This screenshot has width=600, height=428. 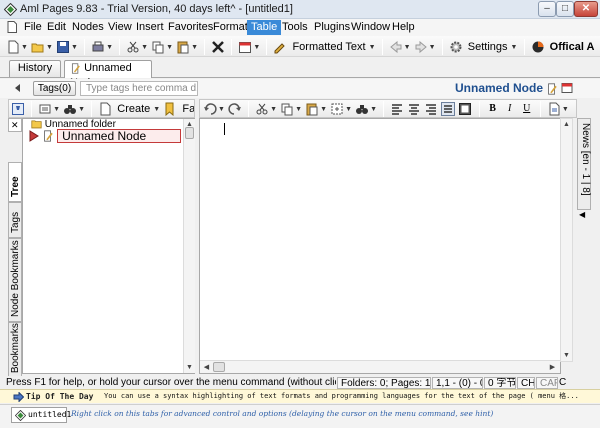 What do you see at coordinates (206, 367) in the screenshot?
I see `scroll-left-icon: ◀` at bounding box center [206, 367].